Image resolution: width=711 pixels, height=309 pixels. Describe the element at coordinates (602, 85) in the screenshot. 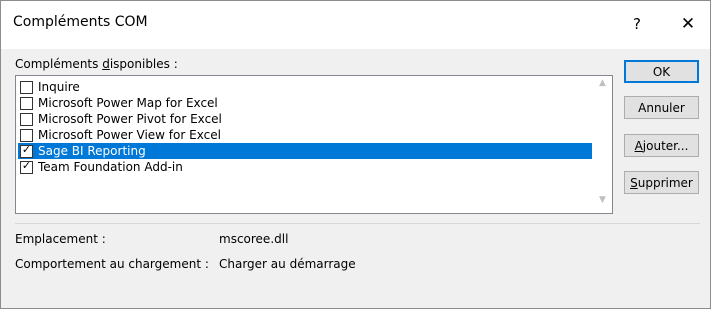

I see `chevron-up-icon: ▲` at that location.